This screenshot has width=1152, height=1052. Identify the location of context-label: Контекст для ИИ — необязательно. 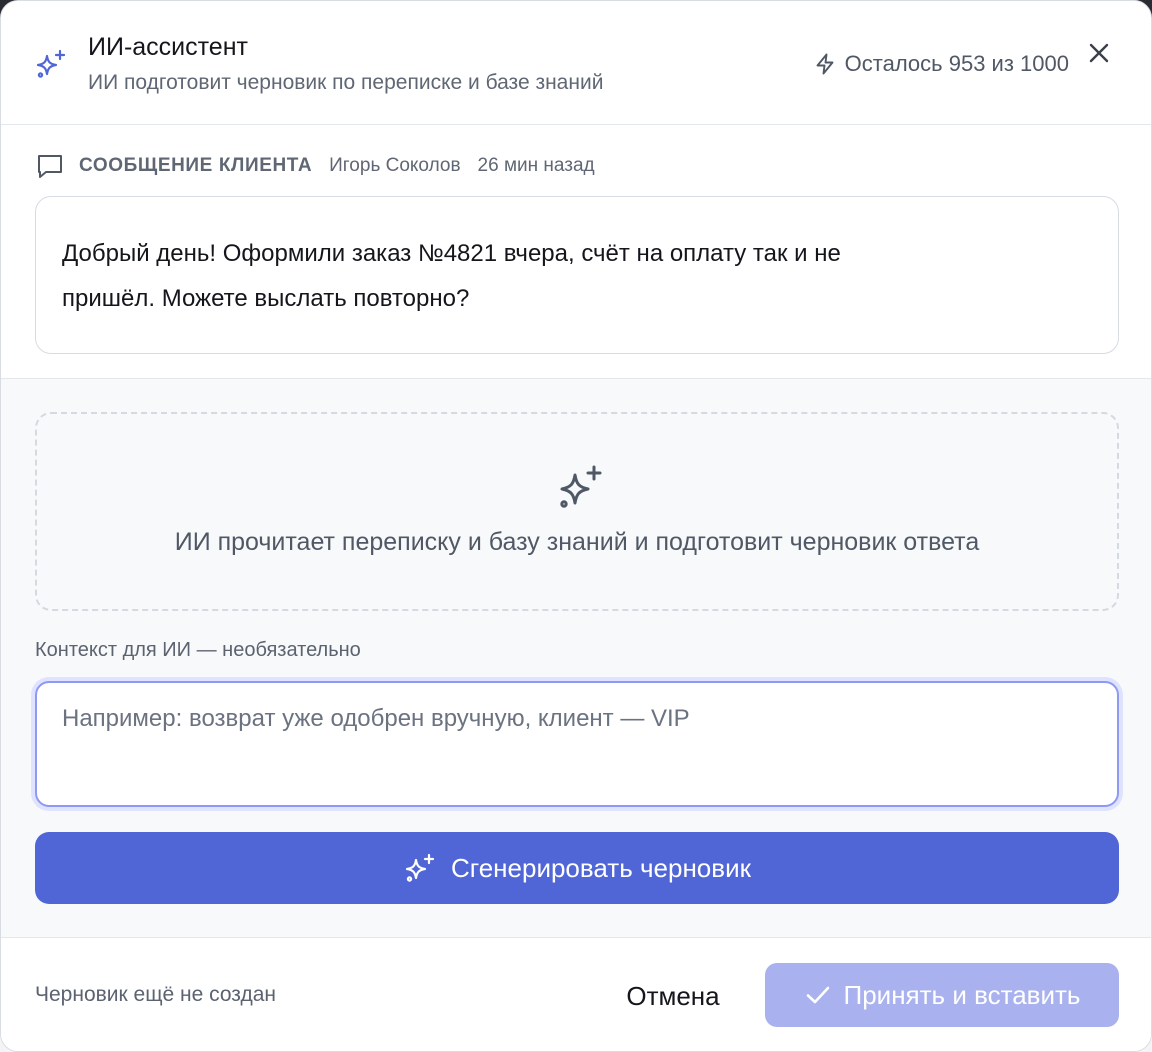
(198, 650).